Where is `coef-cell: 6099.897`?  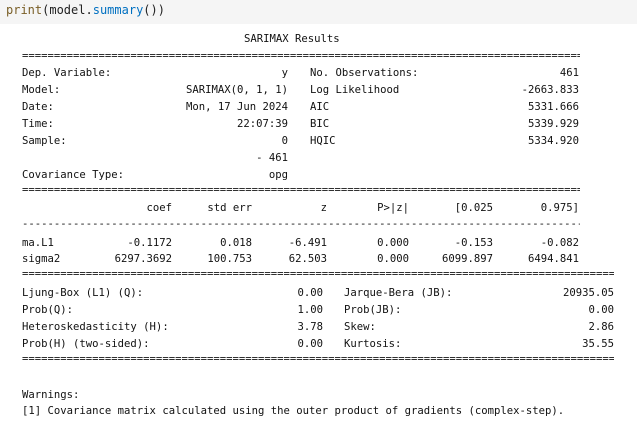 coef-cell: 6099.897 is located at coordinates (467, 259).